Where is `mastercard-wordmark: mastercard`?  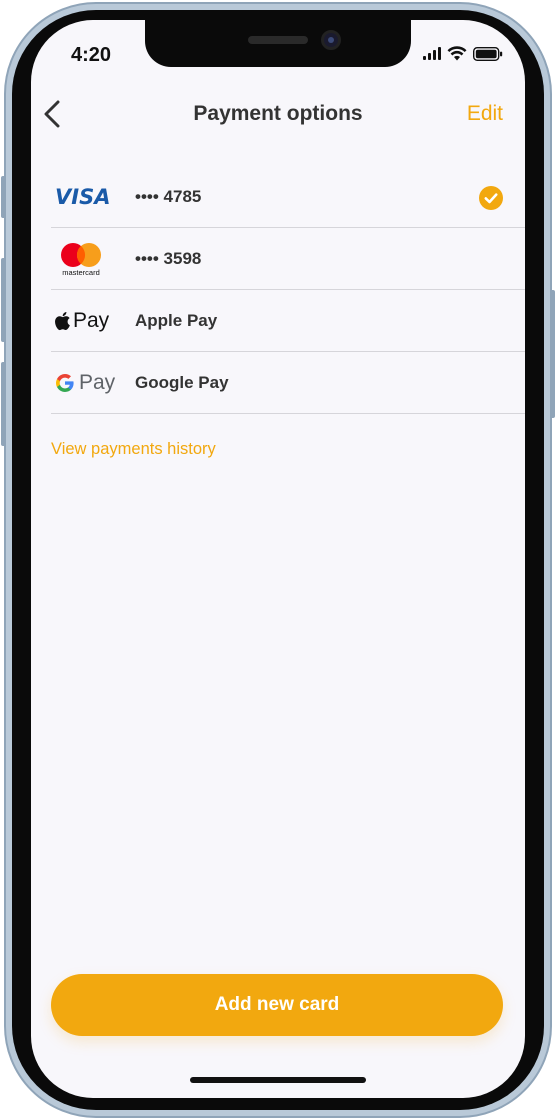 mastercard-wordmark: mastercard is located at coordinates (81, 272).